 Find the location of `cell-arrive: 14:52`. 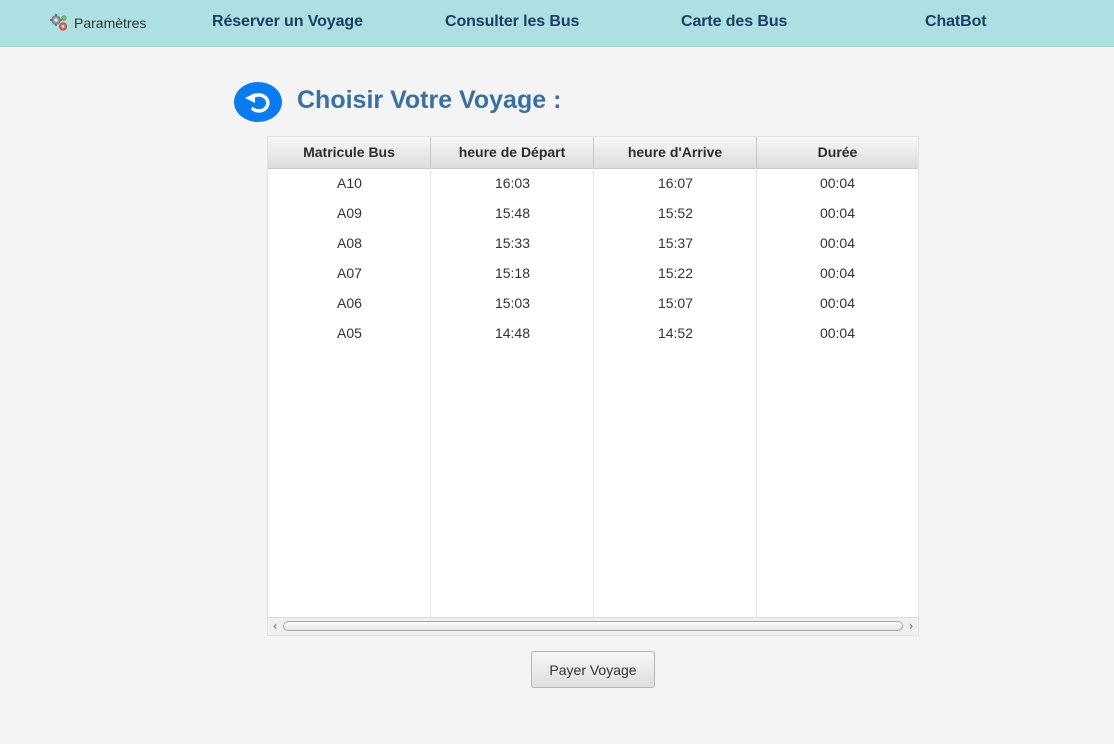

cell-arrive: 14:52 is located at coordinates (675, 333).